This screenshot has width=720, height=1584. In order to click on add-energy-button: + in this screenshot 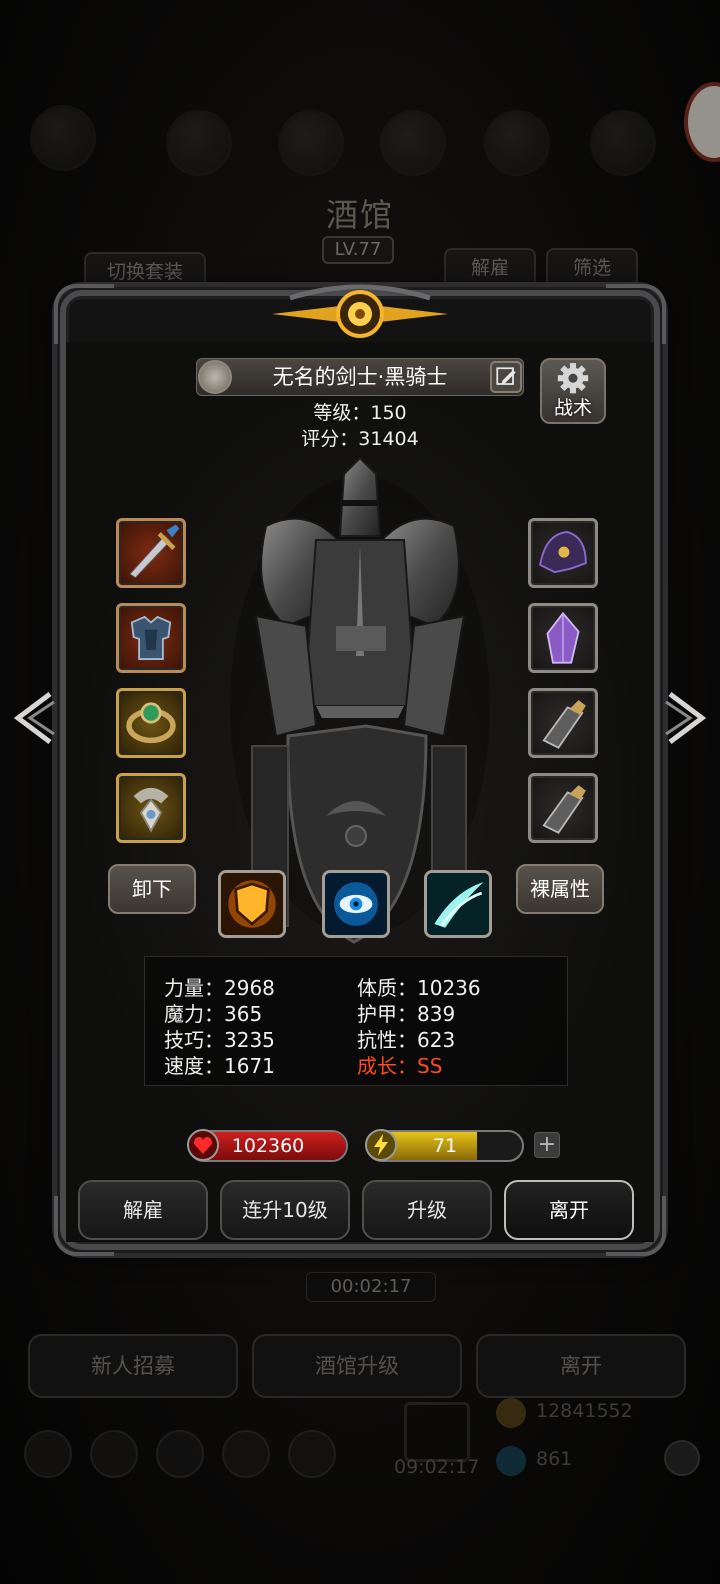, I will do `click(547, 1145)`.